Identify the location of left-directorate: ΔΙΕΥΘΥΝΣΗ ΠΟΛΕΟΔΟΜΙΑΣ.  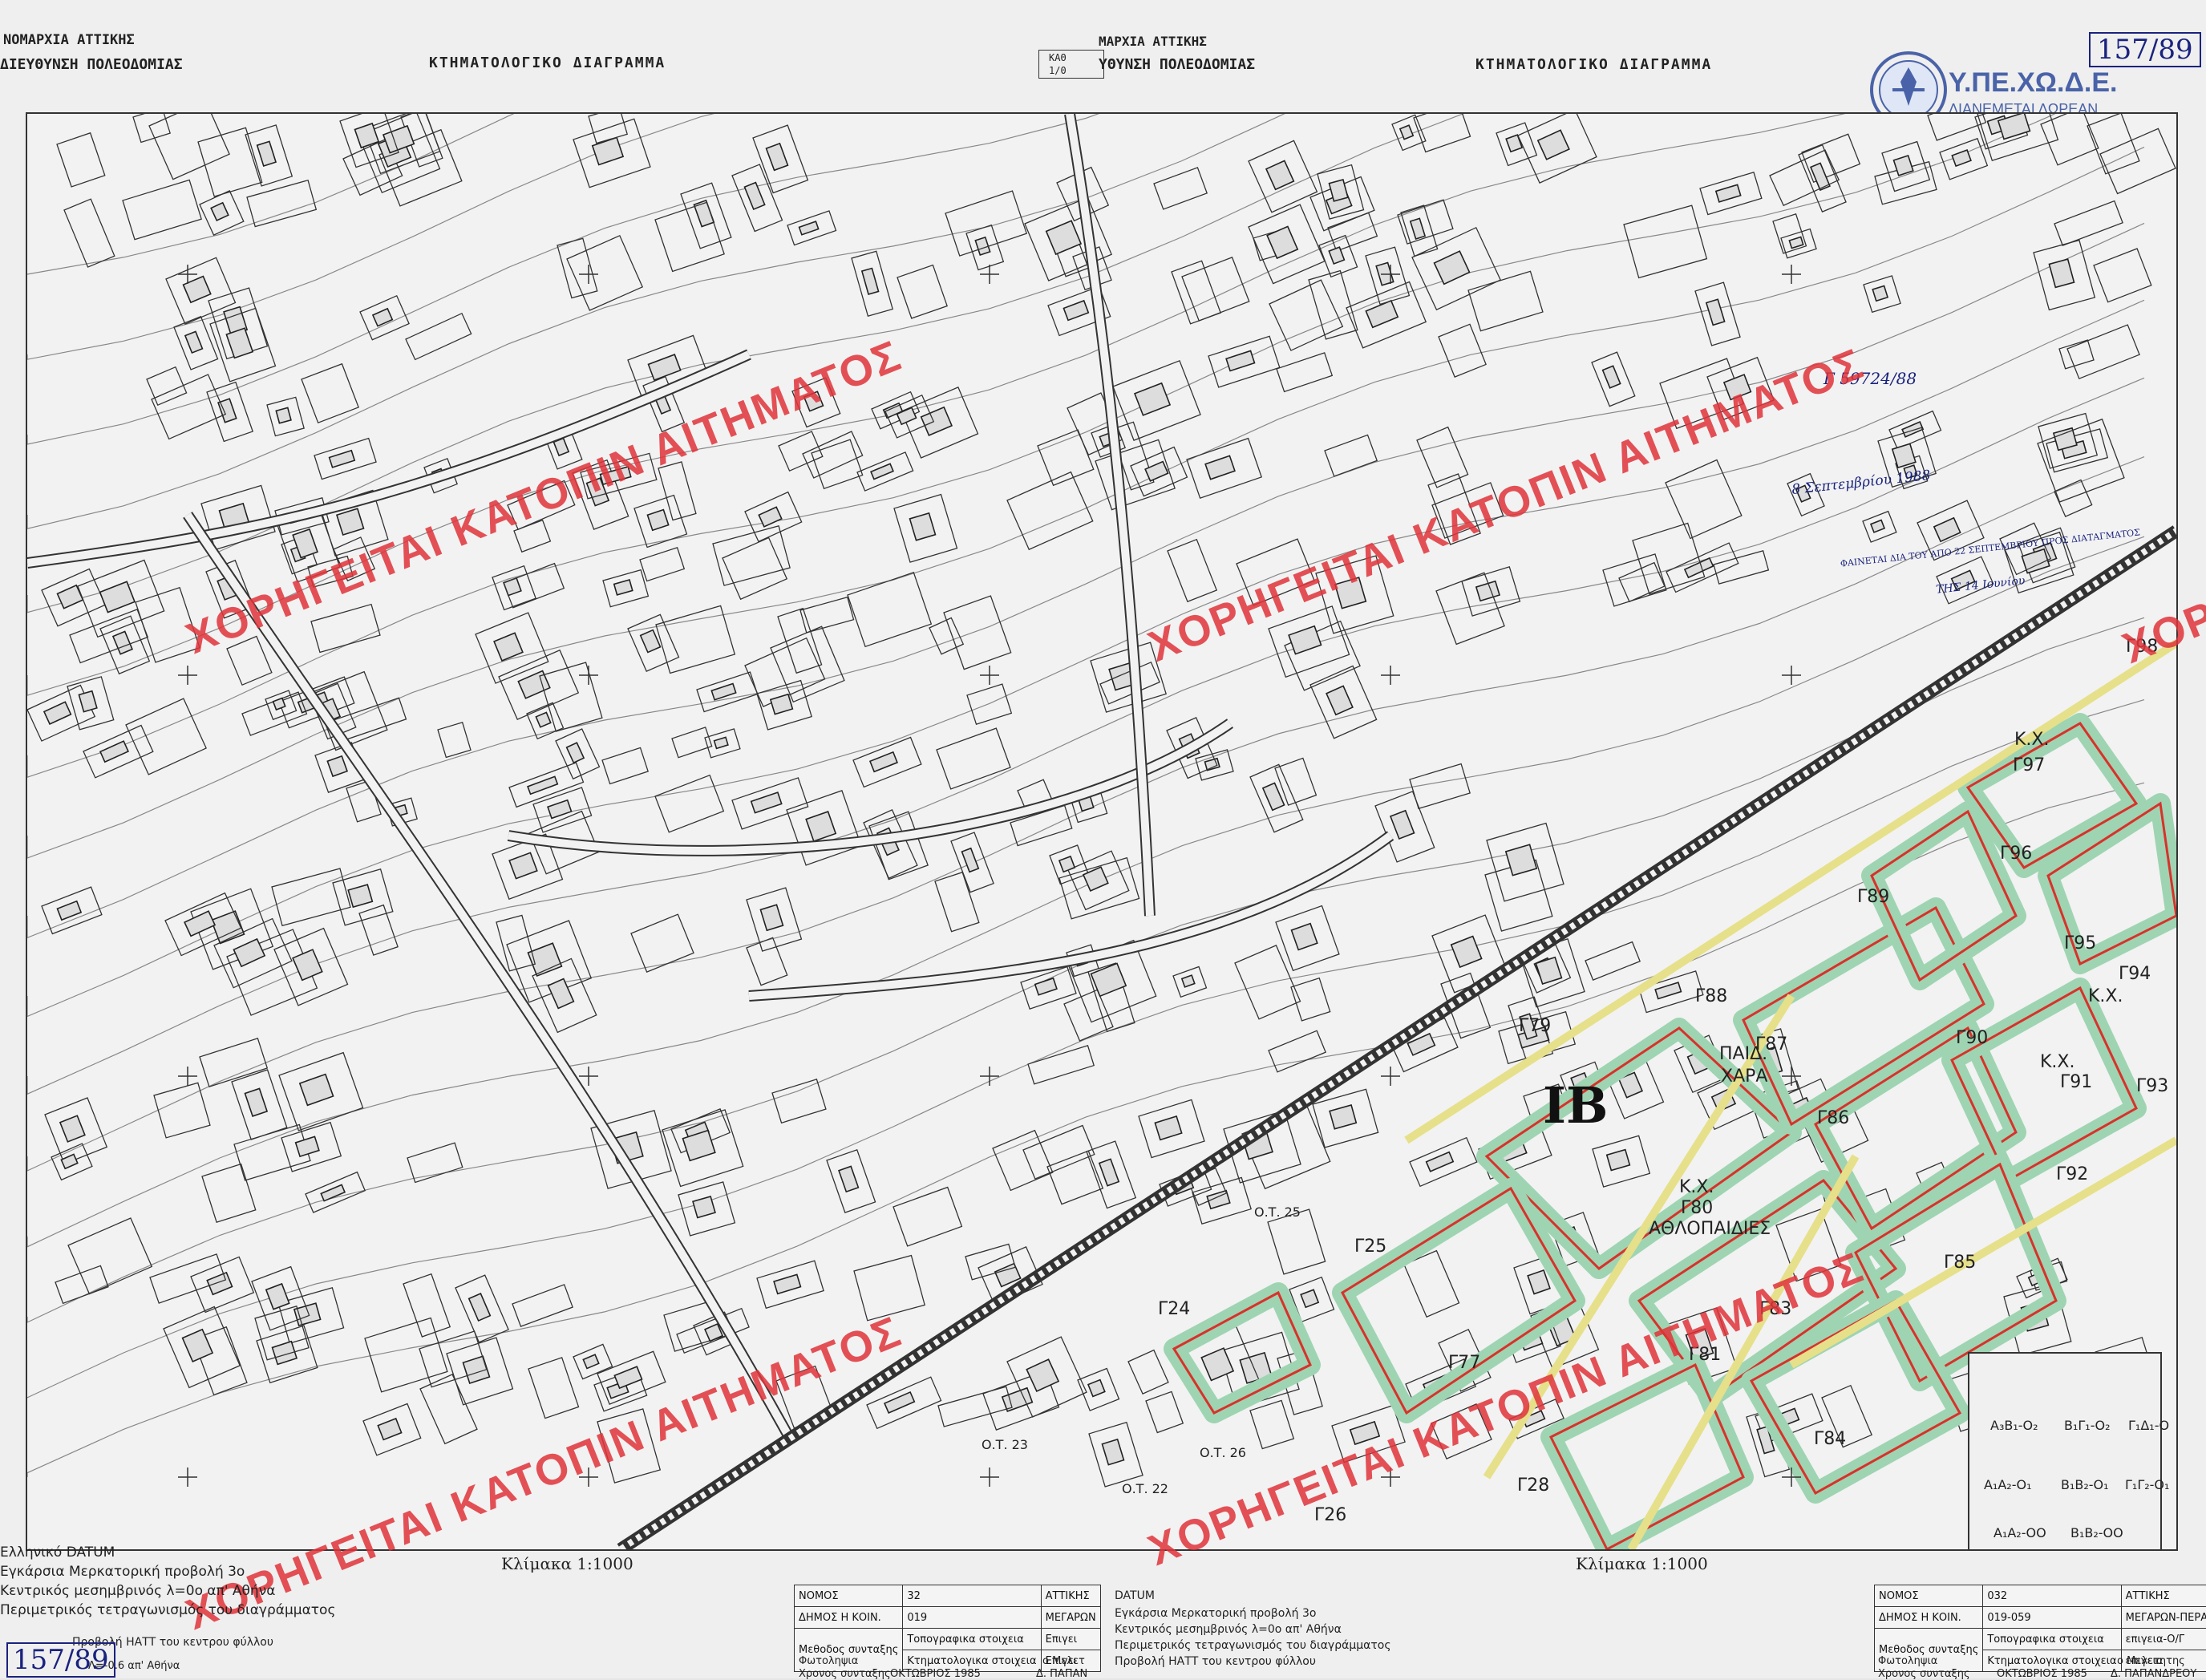
(91, 64).